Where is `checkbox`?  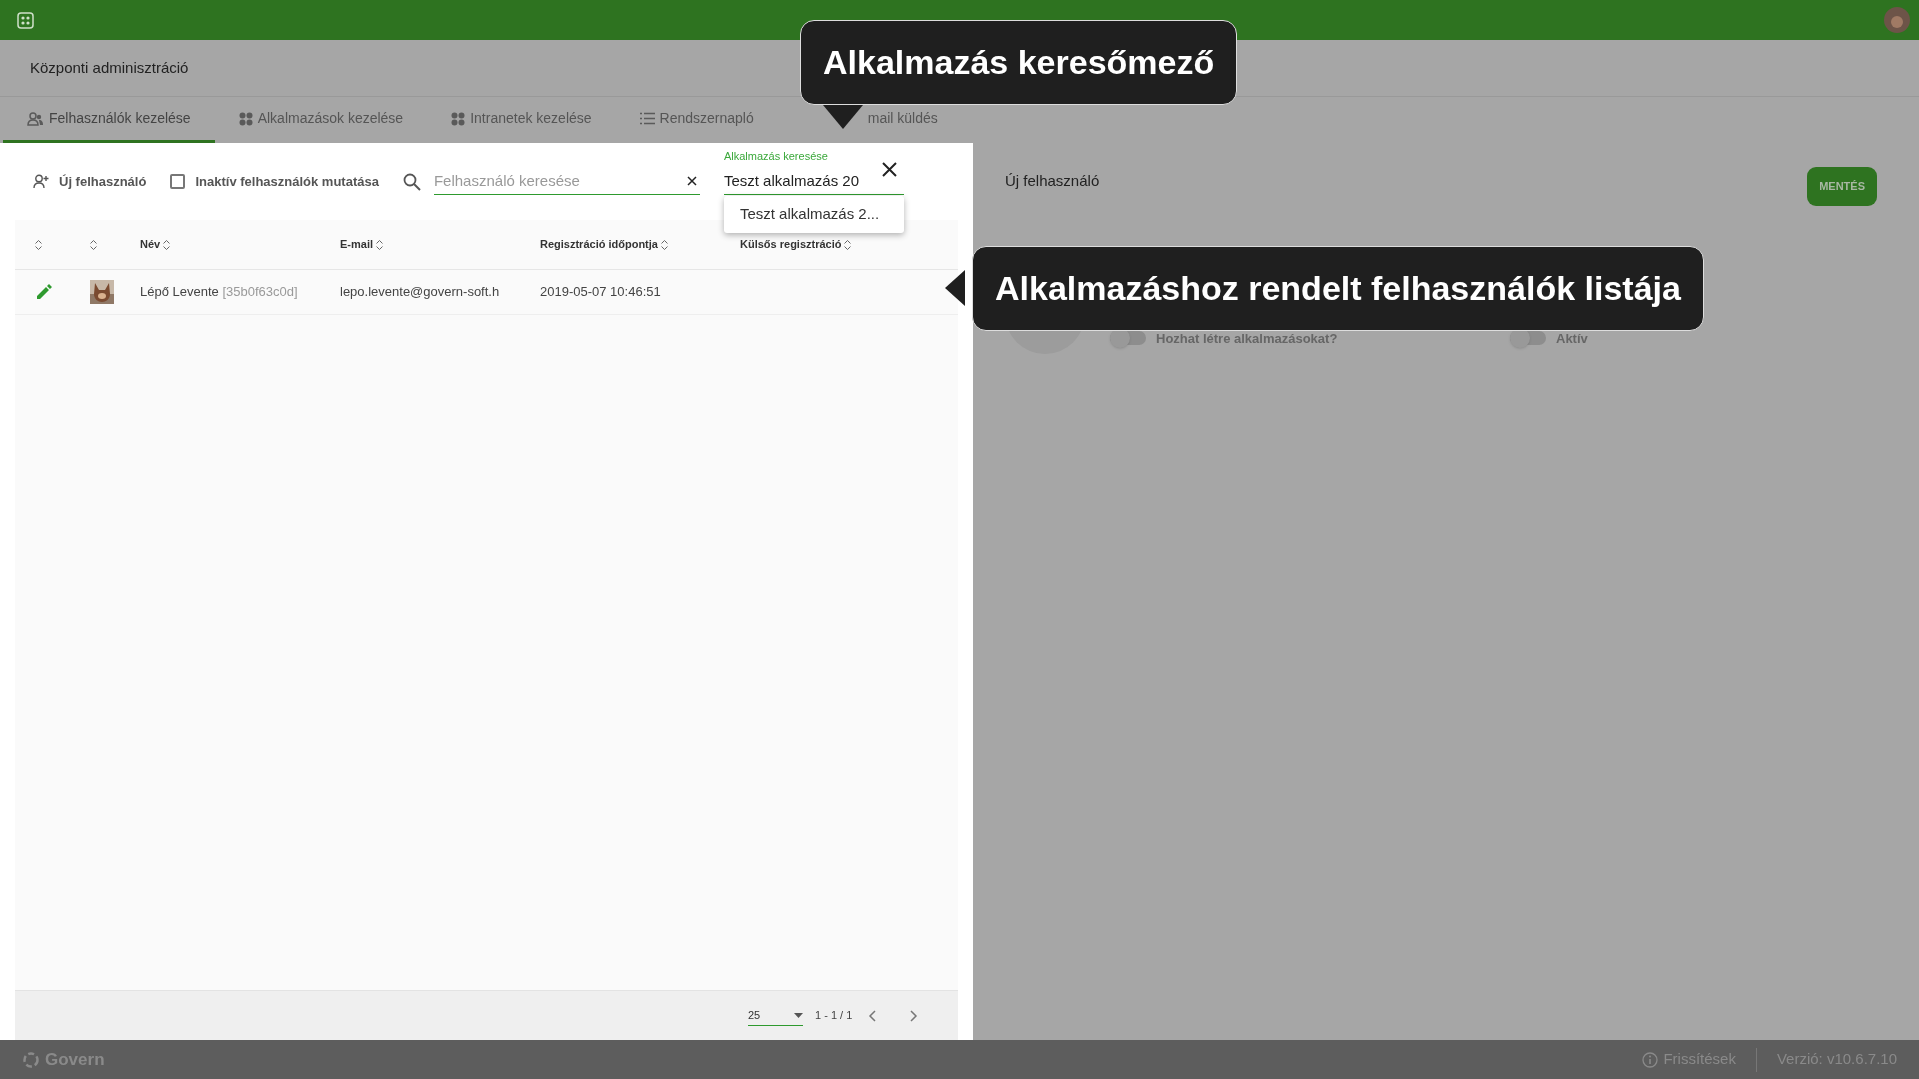
checkbox is located at coordinates (178, 181).